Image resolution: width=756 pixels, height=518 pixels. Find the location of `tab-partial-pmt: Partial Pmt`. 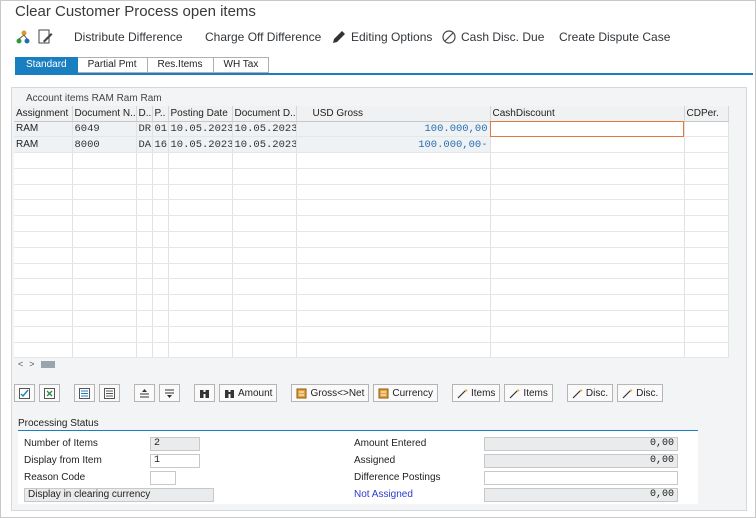

tab-partial-pmt: Partial Pmt is located at coordinates (112, 65).